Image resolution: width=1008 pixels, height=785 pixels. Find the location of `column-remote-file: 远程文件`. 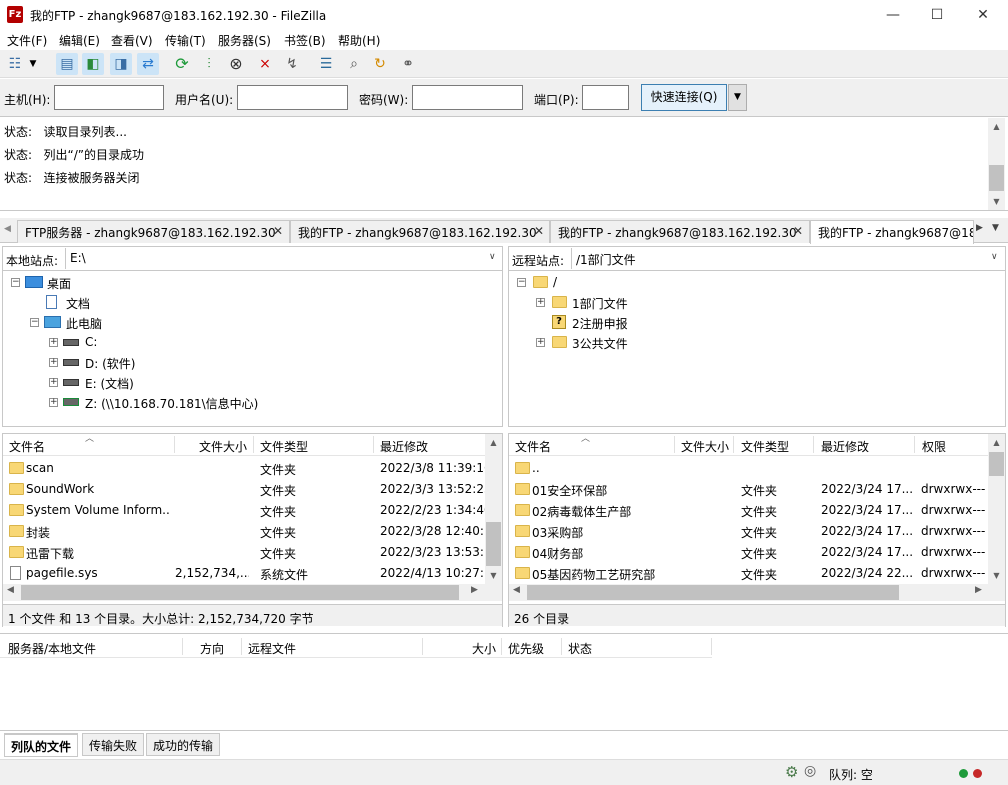

column-remote-file: 远程文件 is located at coordinates (269, 648).